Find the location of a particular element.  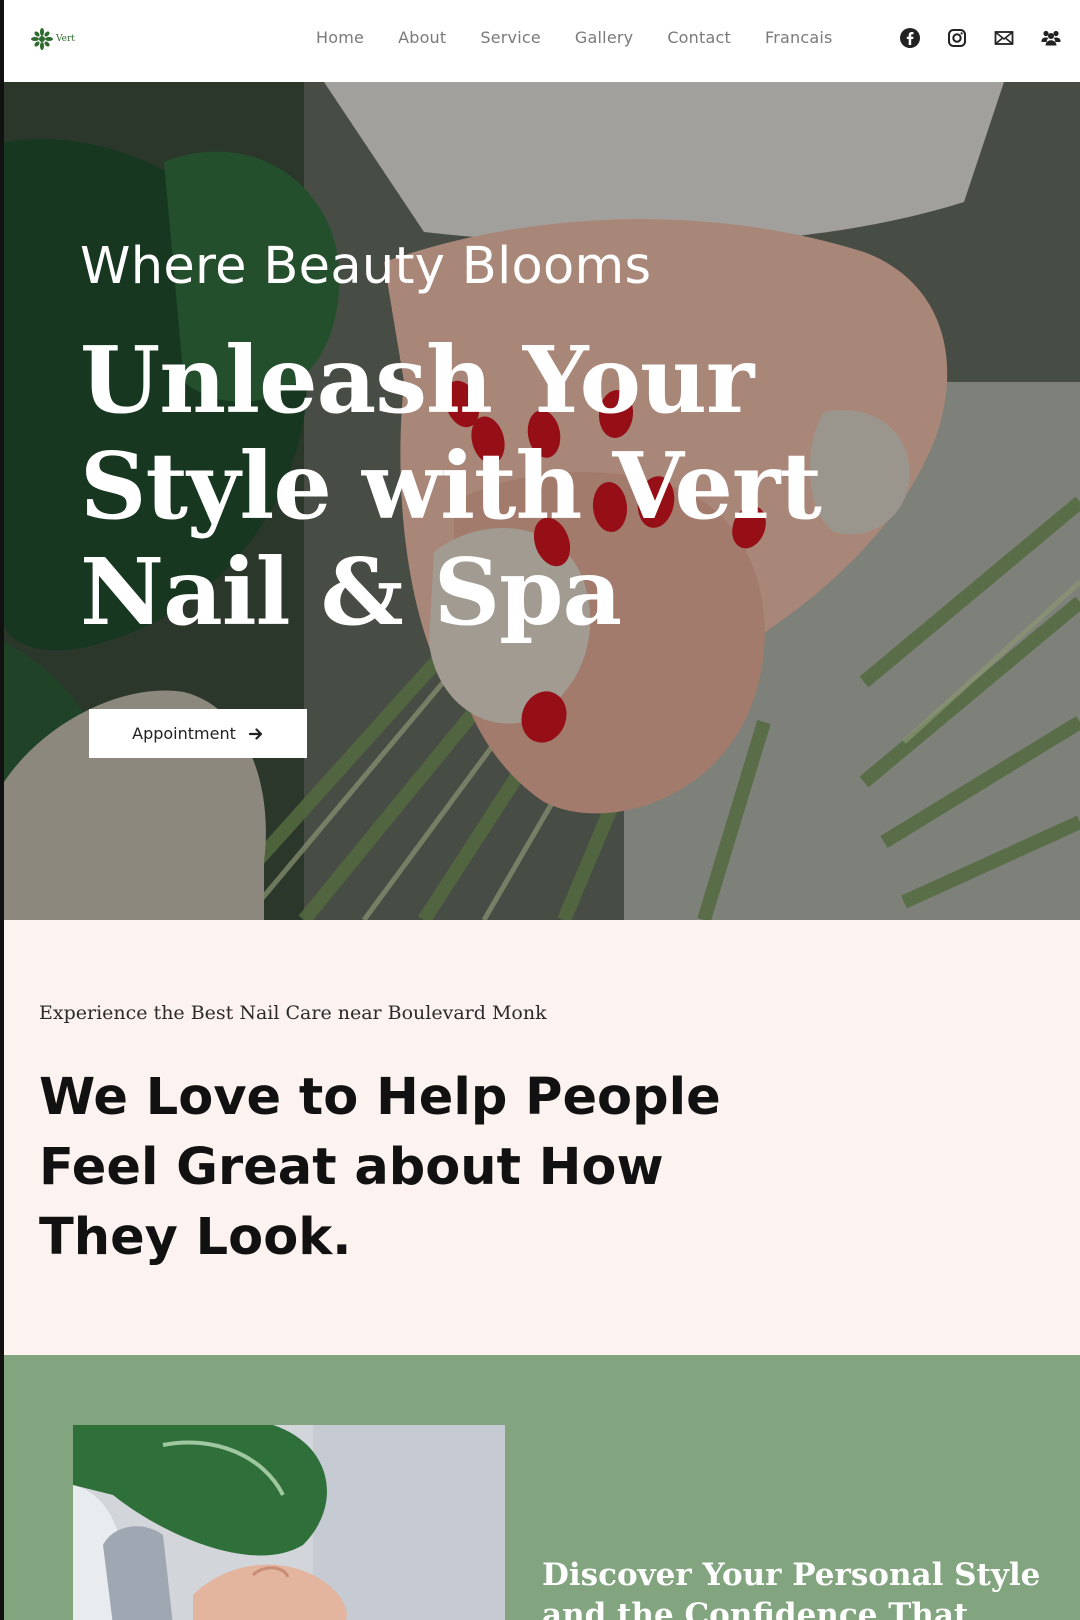

instagram-icon is located at coordinates (957, 38).